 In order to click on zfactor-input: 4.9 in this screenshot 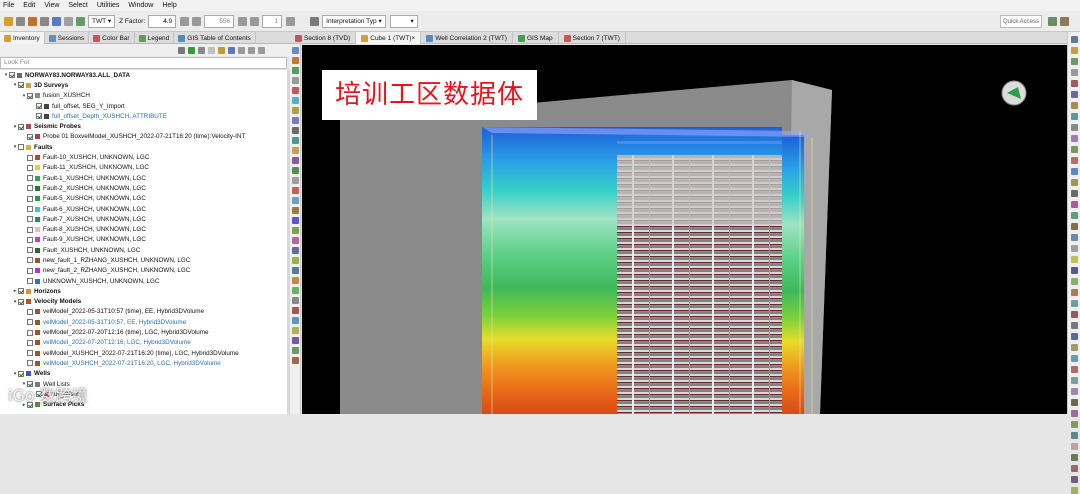, I will do `click(162, 21)`.